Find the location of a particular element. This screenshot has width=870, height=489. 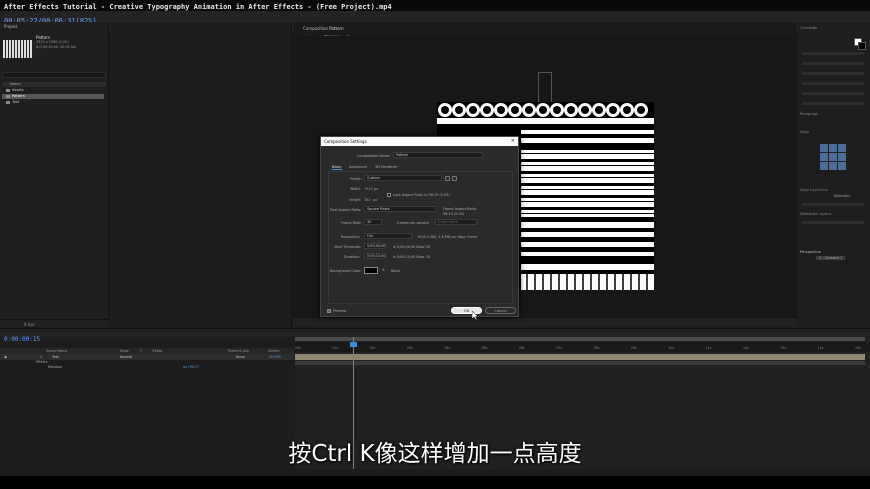

mouse-cursor-icon is located at coordinates (475, 315).